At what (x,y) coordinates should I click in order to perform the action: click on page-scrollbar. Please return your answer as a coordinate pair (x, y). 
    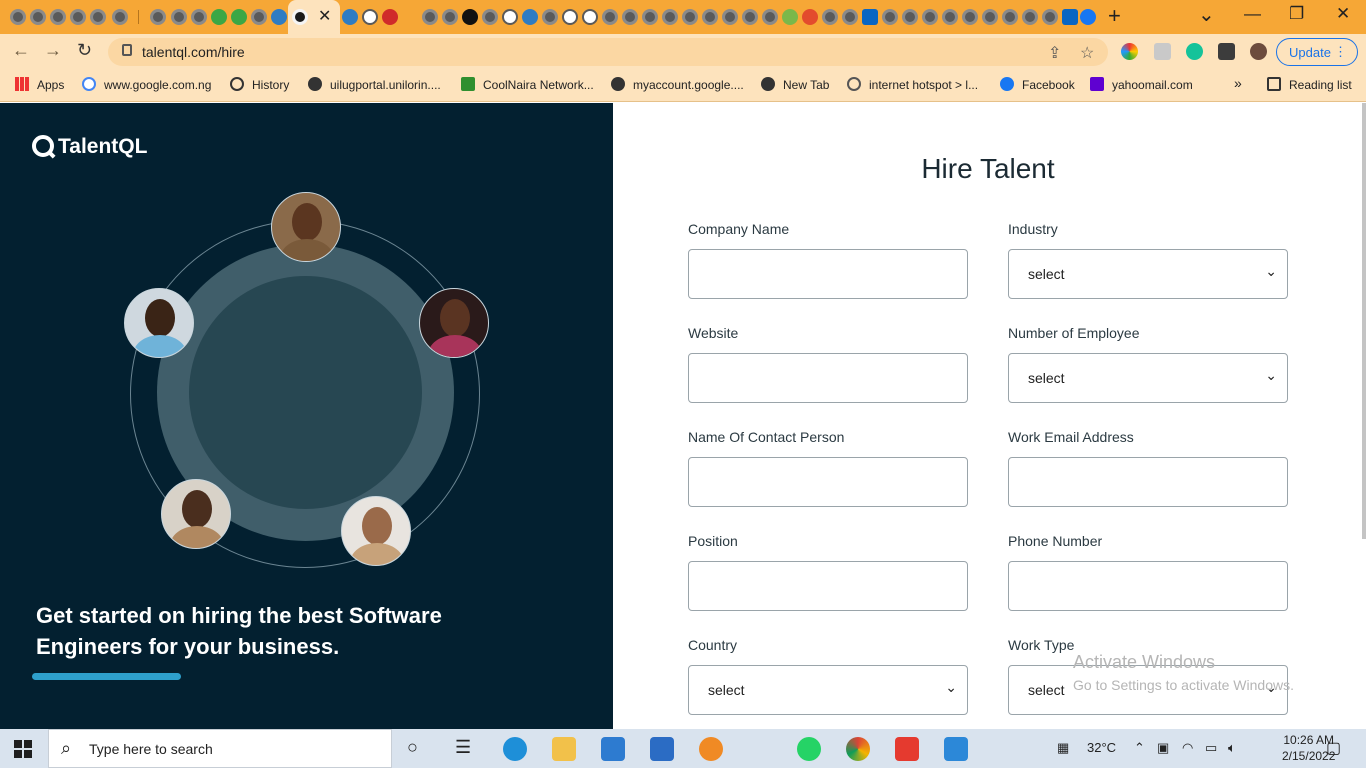
    Looking at the image, I should click on (1364, 321).